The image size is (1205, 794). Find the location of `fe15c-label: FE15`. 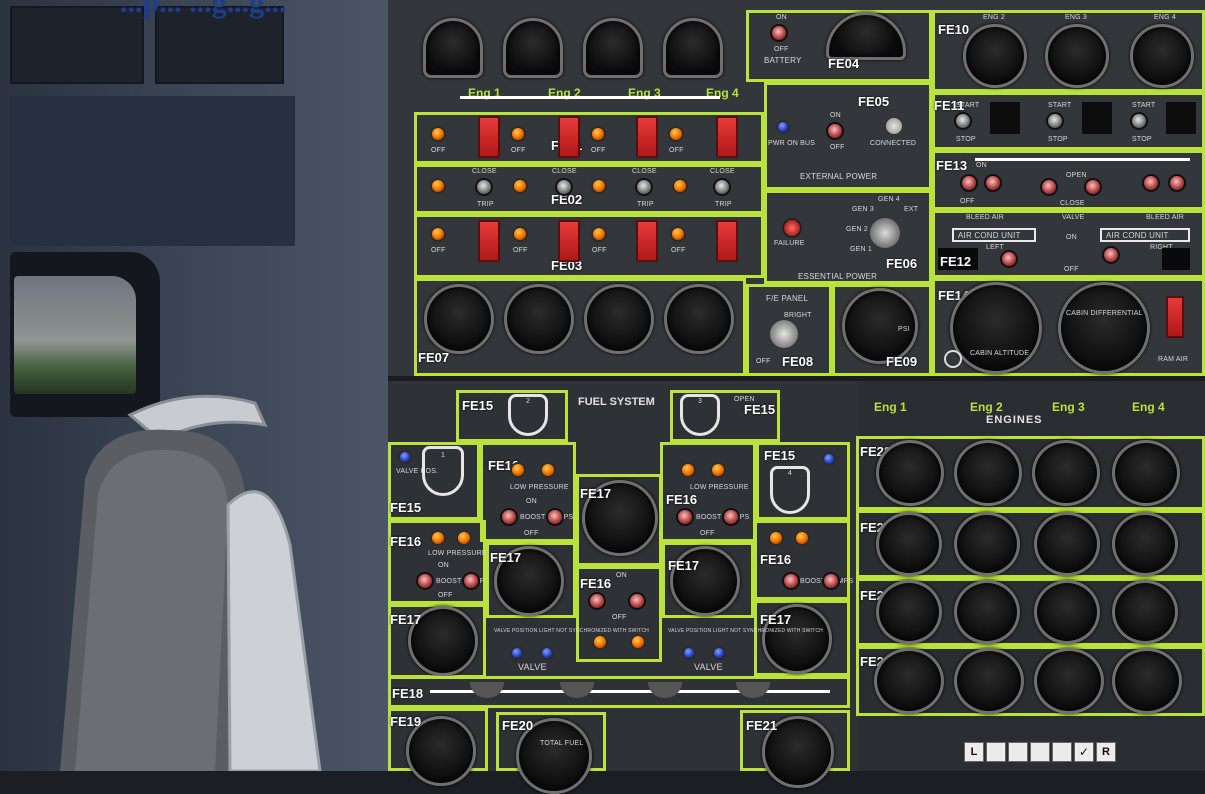

fe15c-label: FE15 is located at coordinates (406, 507).